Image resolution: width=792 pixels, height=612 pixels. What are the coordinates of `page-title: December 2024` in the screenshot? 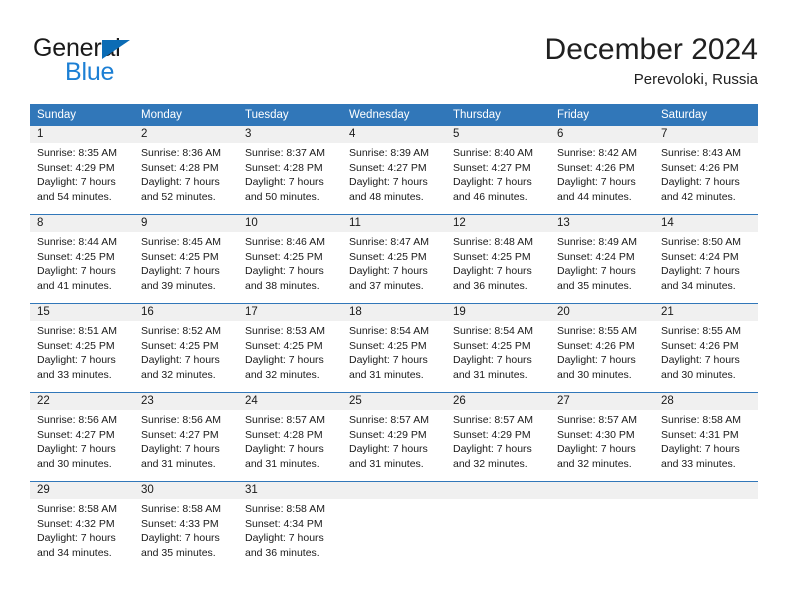 It's located at (651, 49).